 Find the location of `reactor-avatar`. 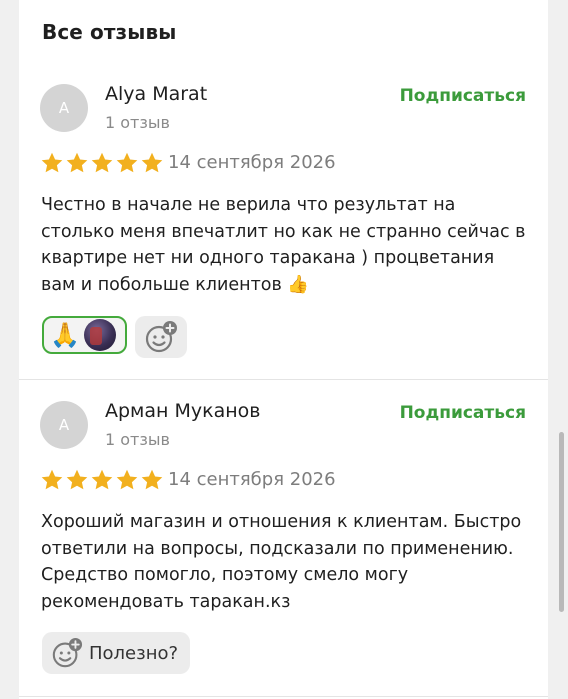

reactor-avatar is located at coordinates (99, 335).